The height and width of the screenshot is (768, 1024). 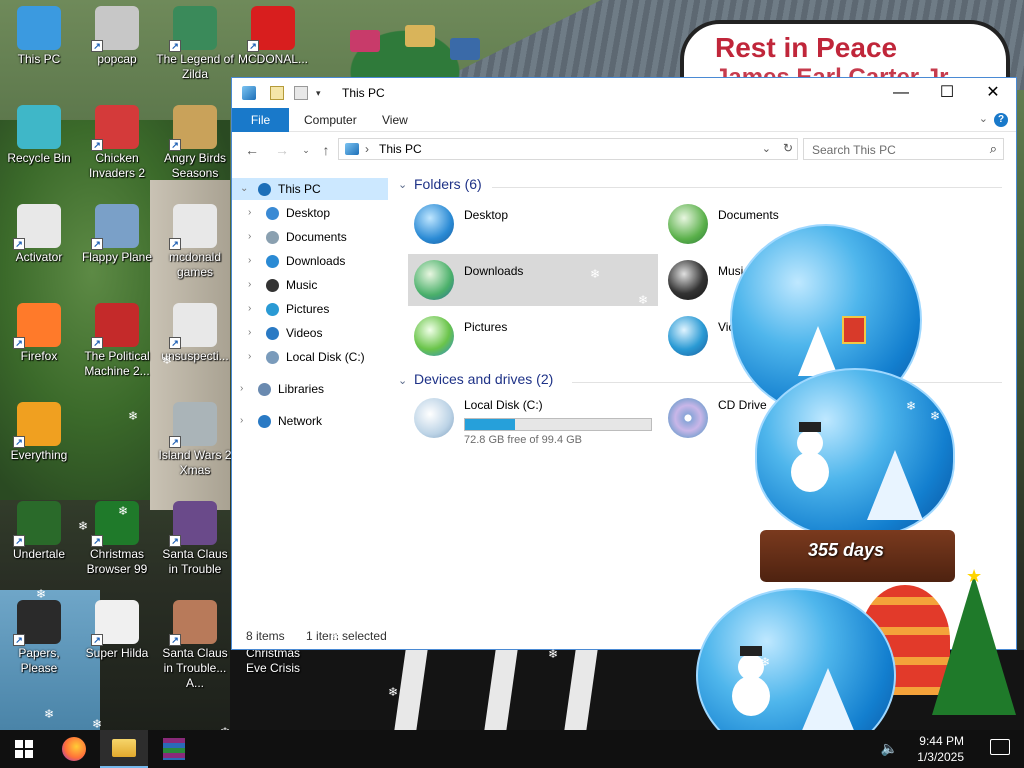 What do you see at coordinates (195, 440) in the screenshot?
I see `desktop-icon-island-wars: ↗ Island Wars 2 Xmas` at bounding box center [195, 440].